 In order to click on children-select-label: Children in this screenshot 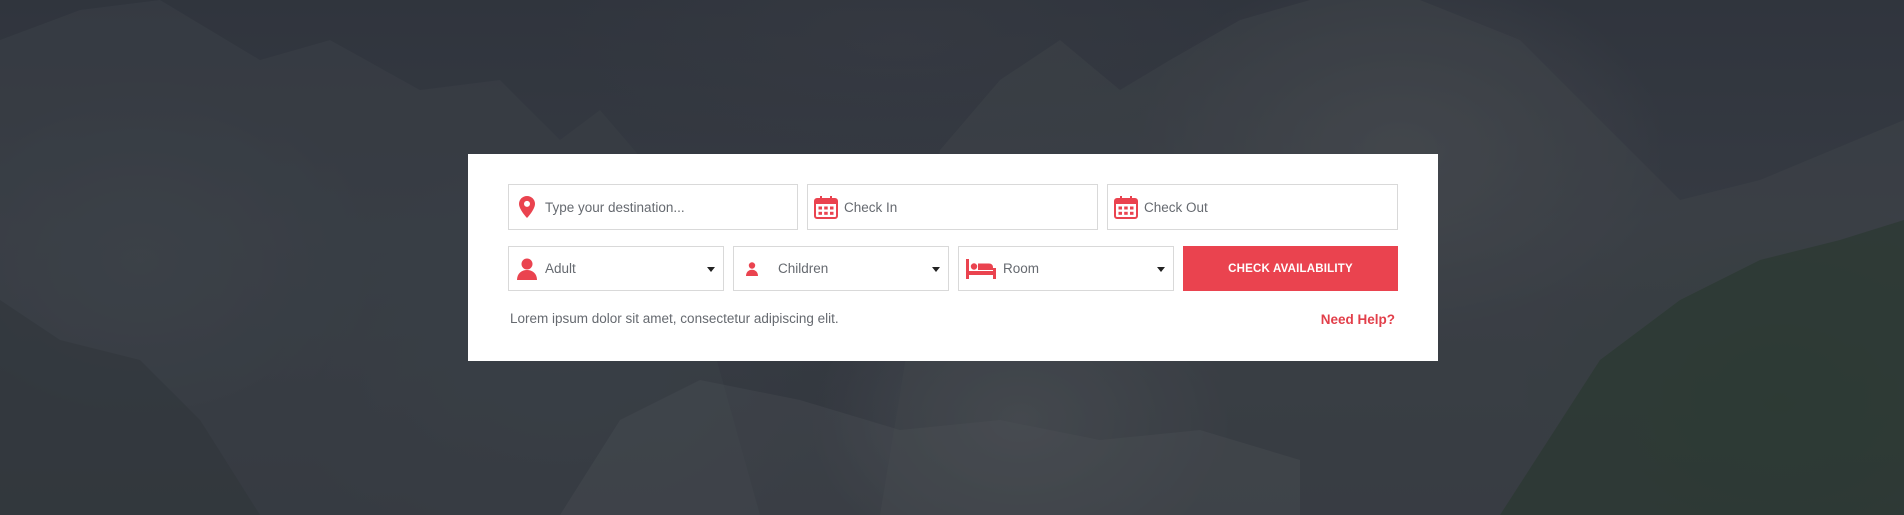, I will do `click(803, 268)`.